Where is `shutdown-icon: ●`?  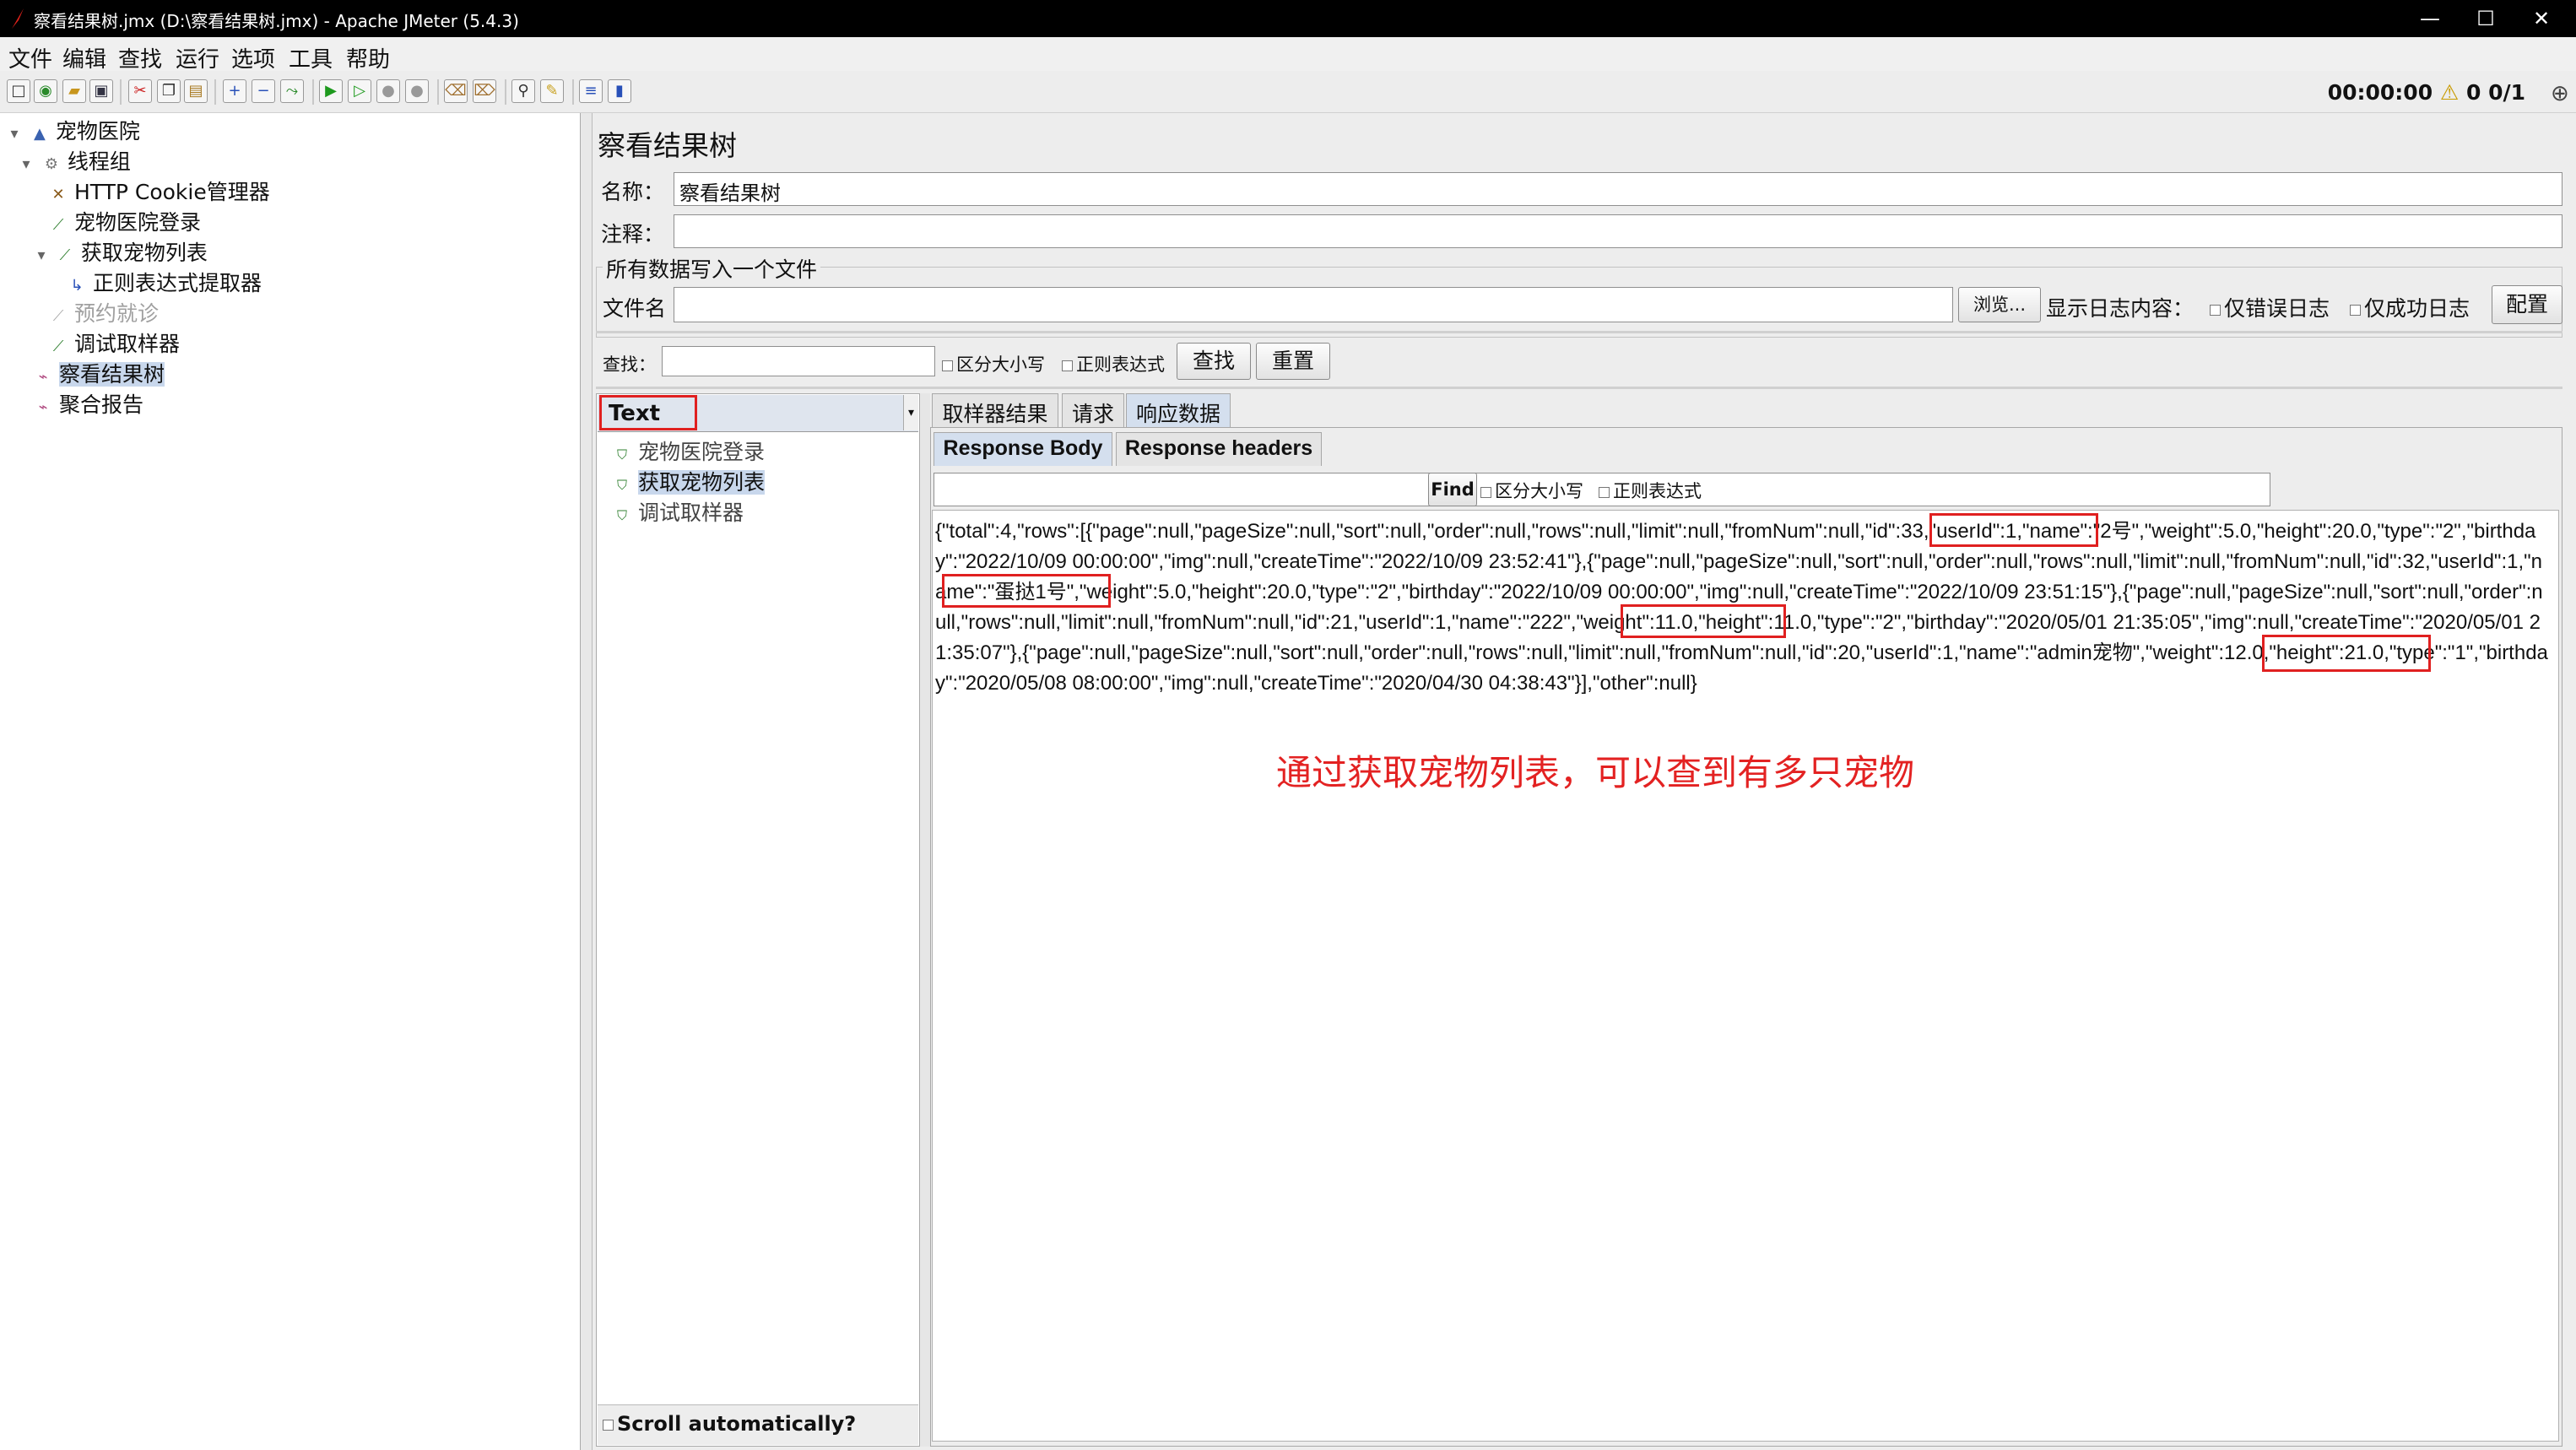 shutdown-icon: ● is located at coordinates (417, 91).